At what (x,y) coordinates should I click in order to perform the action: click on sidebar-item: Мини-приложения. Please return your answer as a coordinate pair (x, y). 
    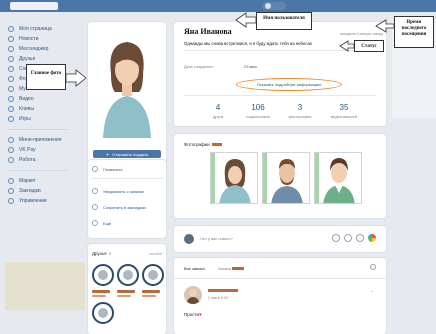
    Looking at the image, I should click on (47, 140).